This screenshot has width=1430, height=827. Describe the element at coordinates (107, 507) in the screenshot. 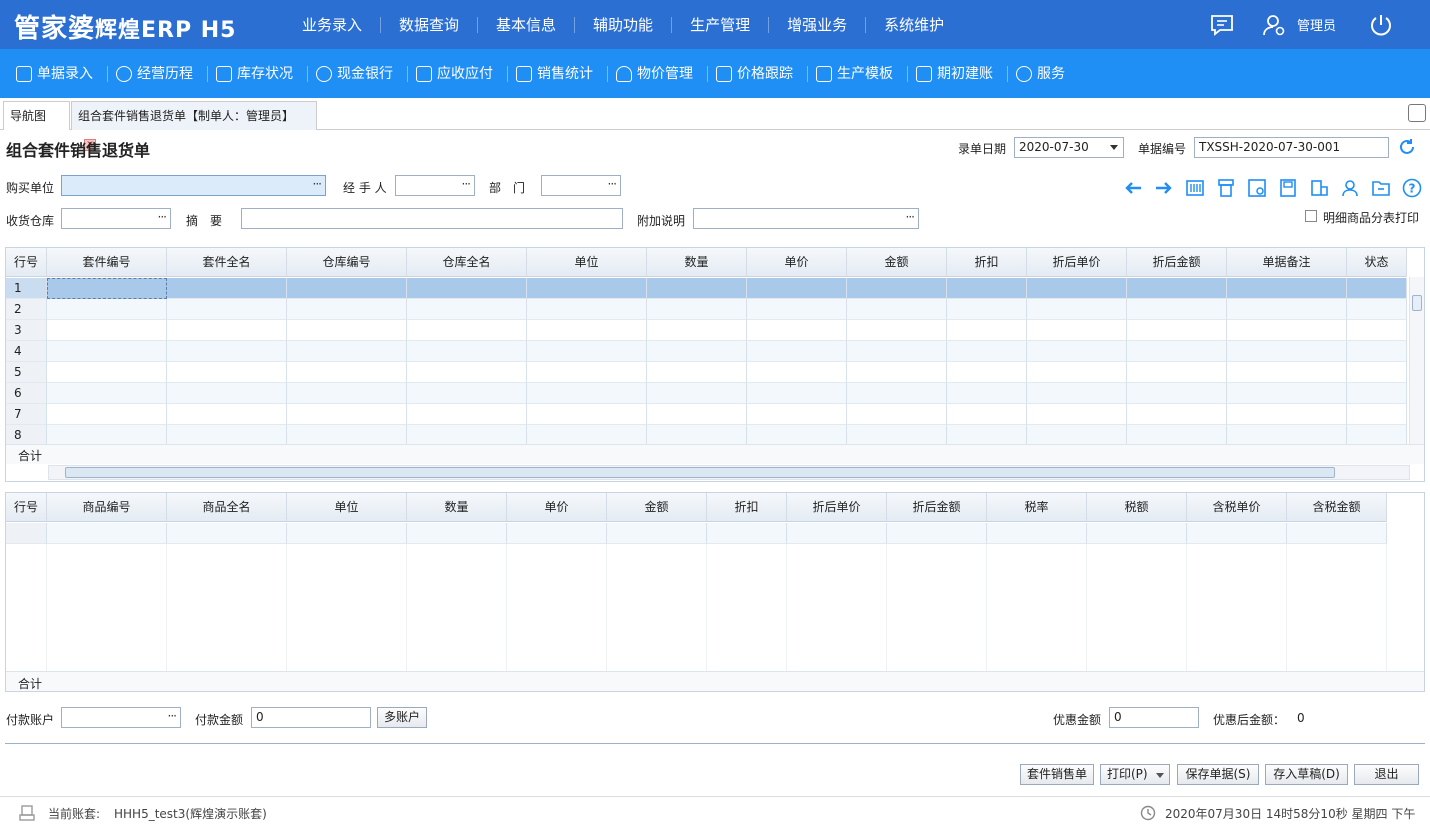

I see `product-col-header: 商品编号` at that location.